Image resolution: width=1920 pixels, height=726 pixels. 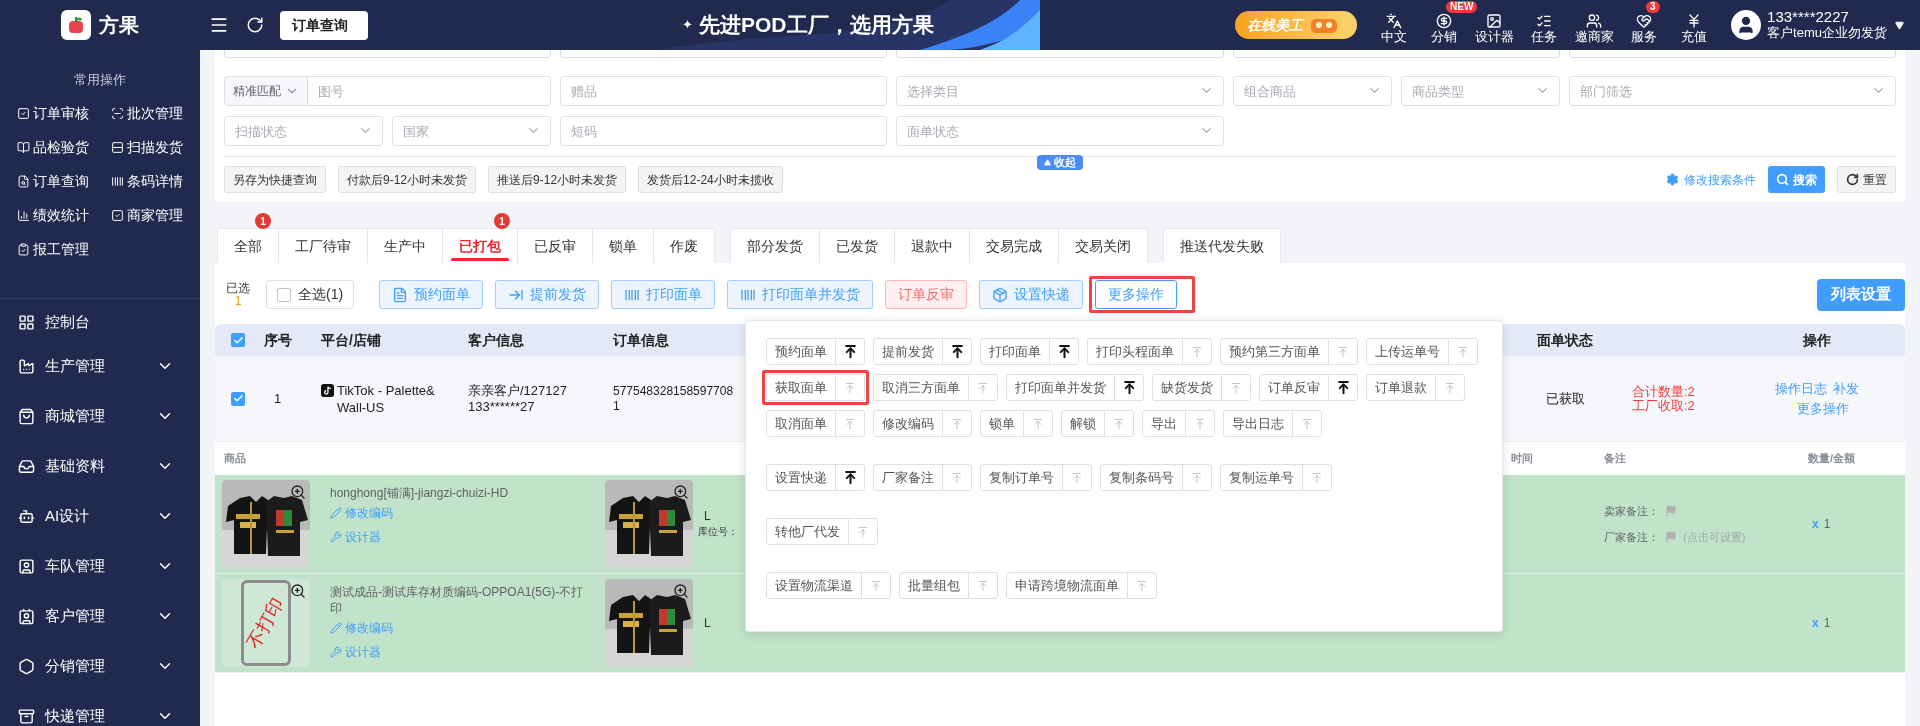 I want to click on menu-action: 获取面单, so click(x=815, y=387).